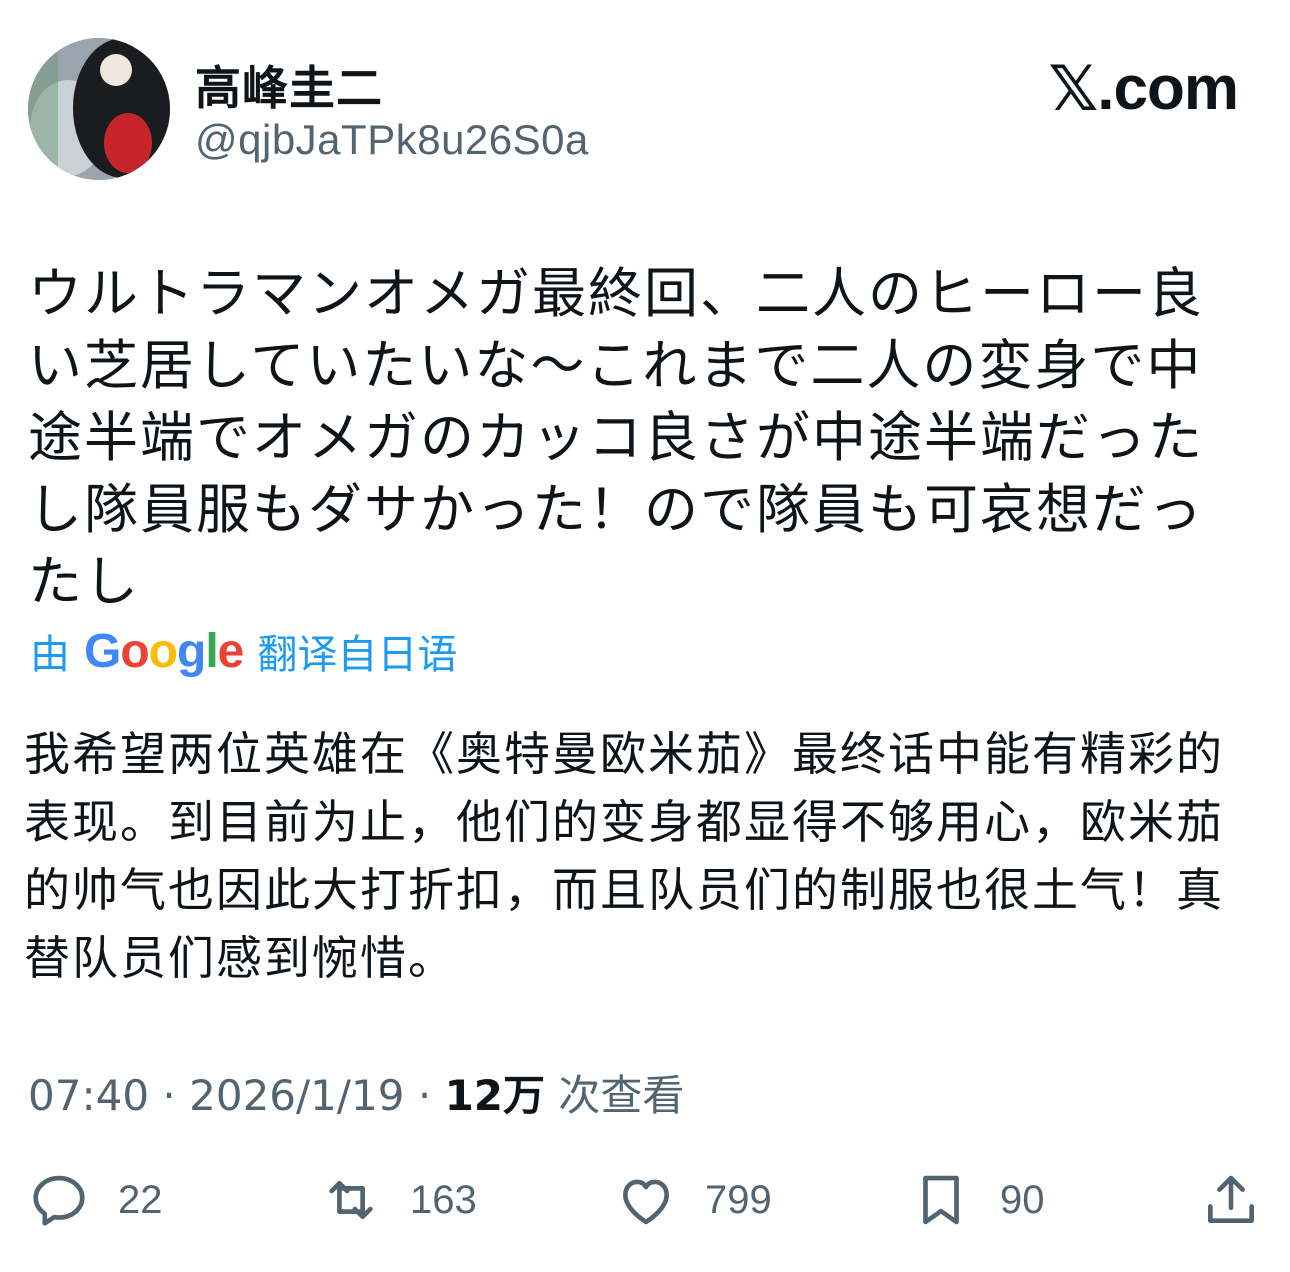 This screenshot has width=1290, height=1272. I want to click on user-handle: @qjbJaTPk8u26S0a, so click(392, 140).